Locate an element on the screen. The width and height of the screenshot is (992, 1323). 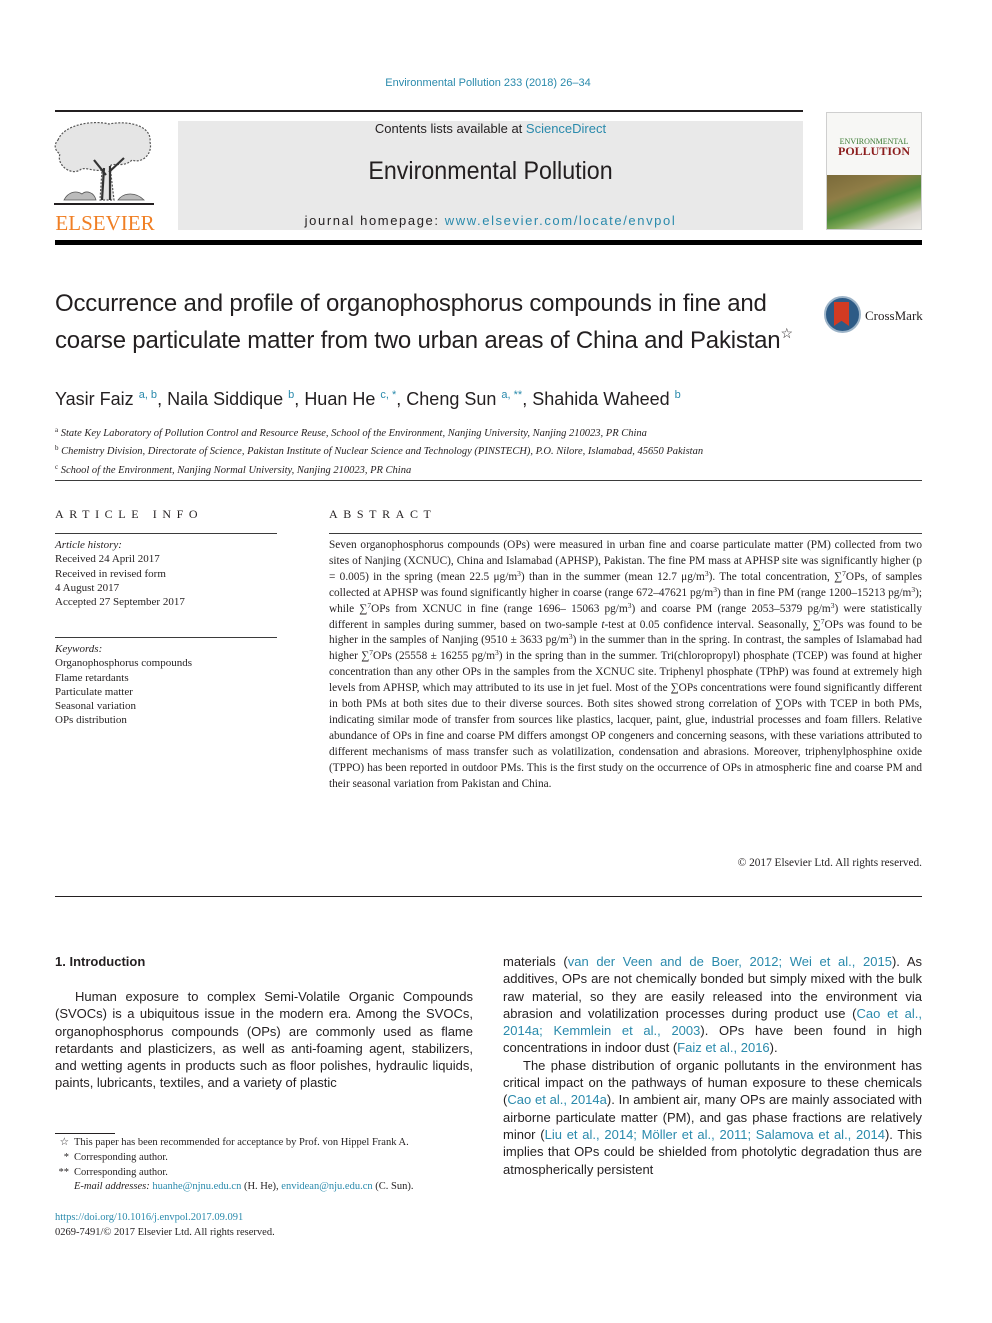
affiliation-mark: c is located at coordinates (57, 466).